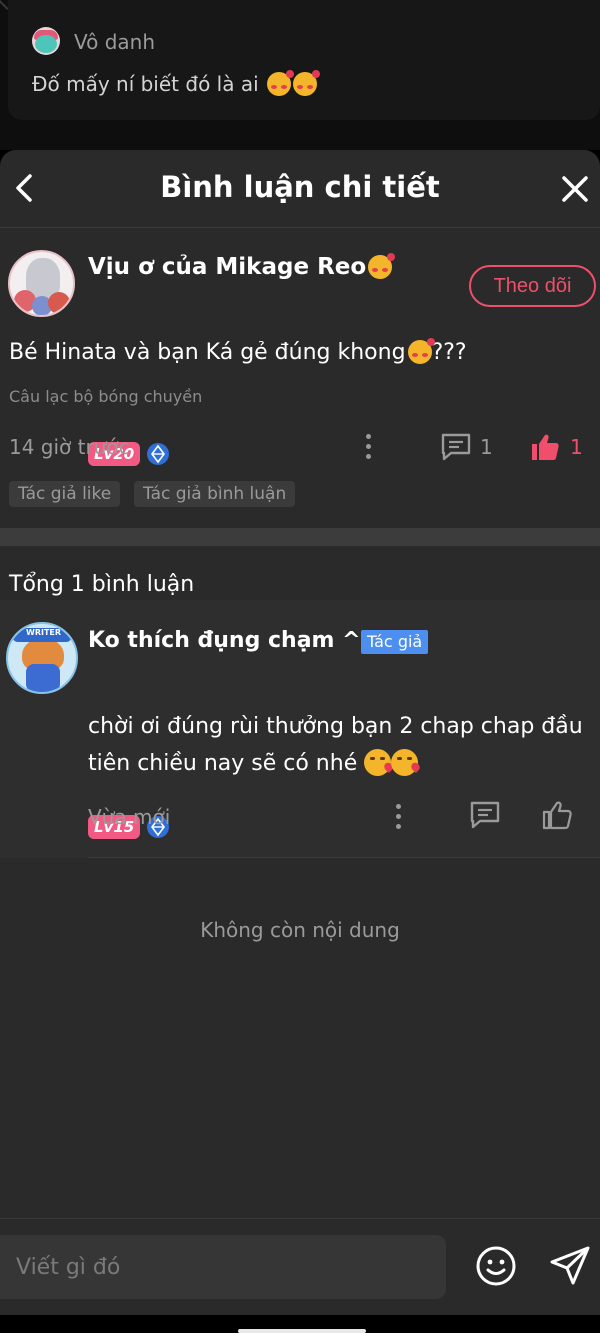 The image size is (600, 1333). I want to click on emoji-picker-icon, so click(496, 1266).